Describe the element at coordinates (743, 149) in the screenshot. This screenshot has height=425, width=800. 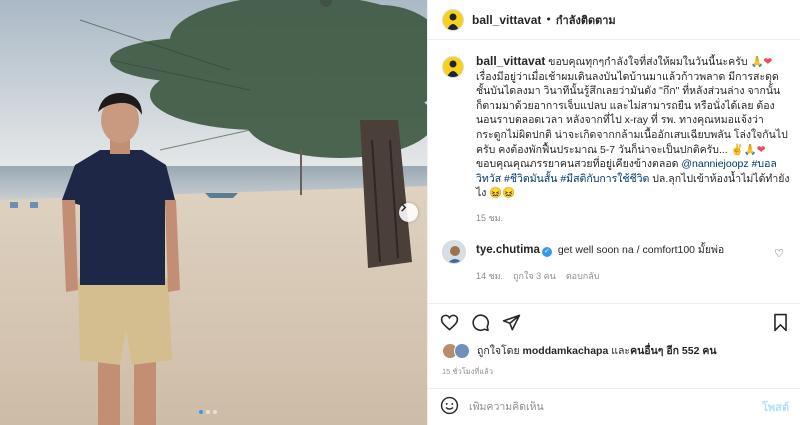
I see `victory-pray-emoji: ✌🙏` at that location.